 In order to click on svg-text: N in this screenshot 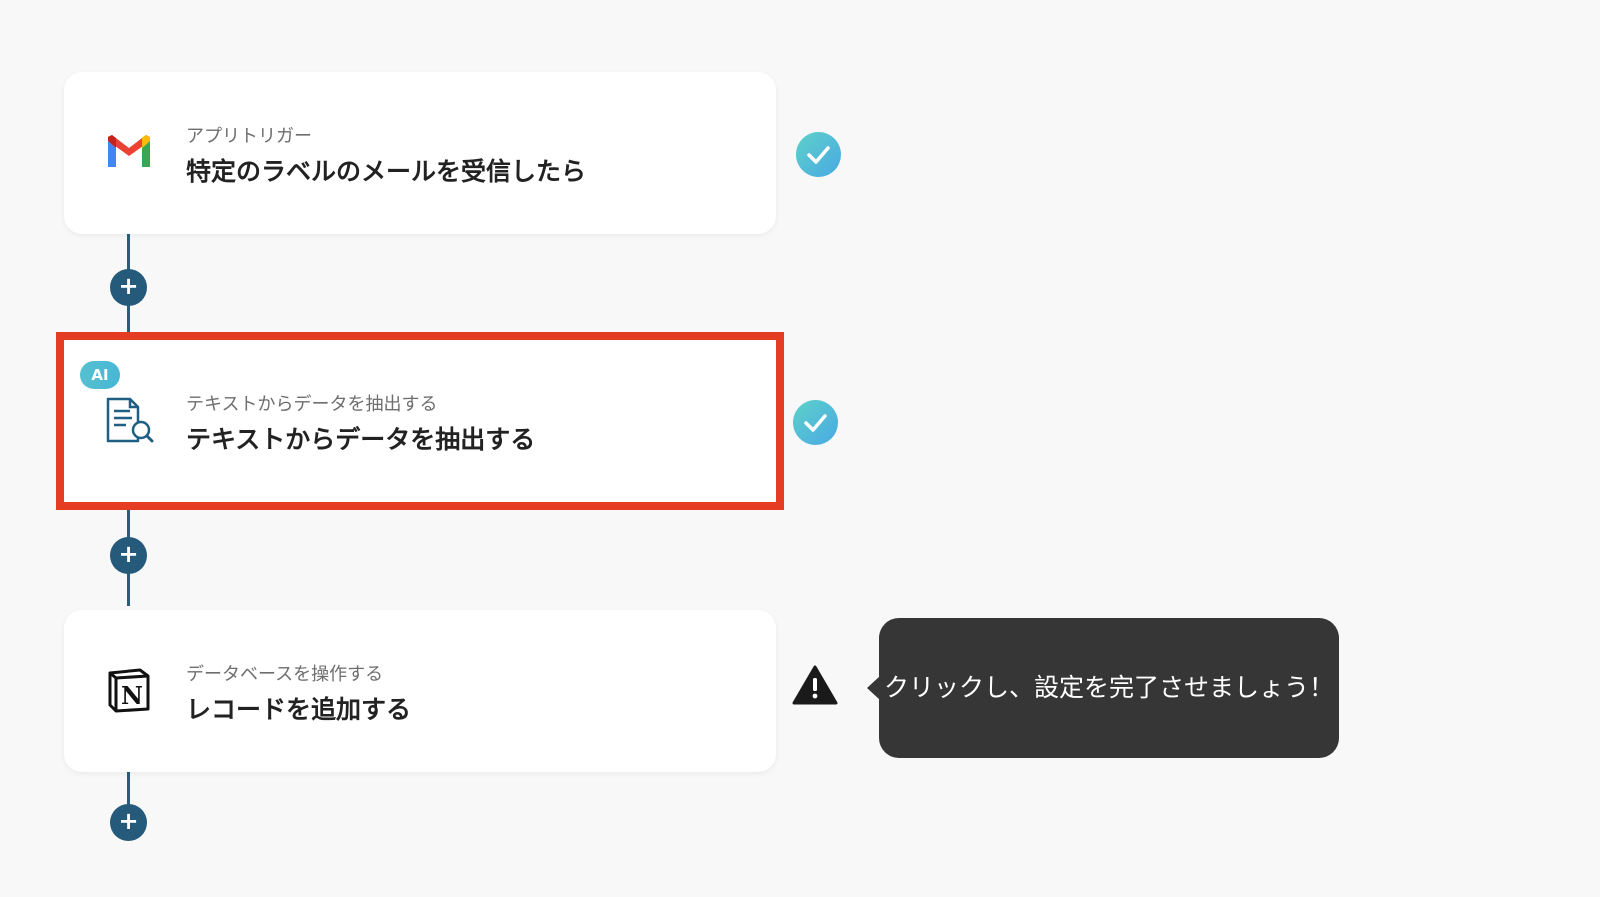, I will do `click(132, 695)`.